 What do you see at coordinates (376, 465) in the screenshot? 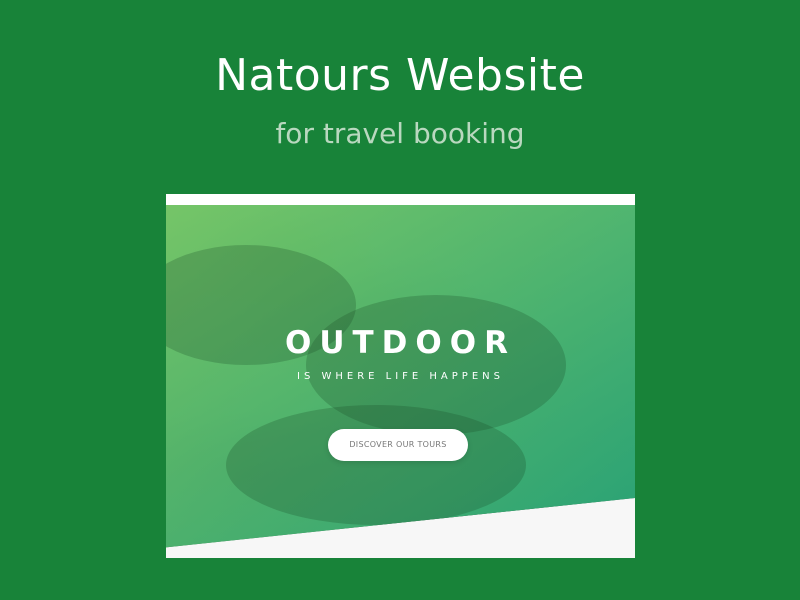
I see `mountain-ridge-lower` at bounding box center [376, 465].